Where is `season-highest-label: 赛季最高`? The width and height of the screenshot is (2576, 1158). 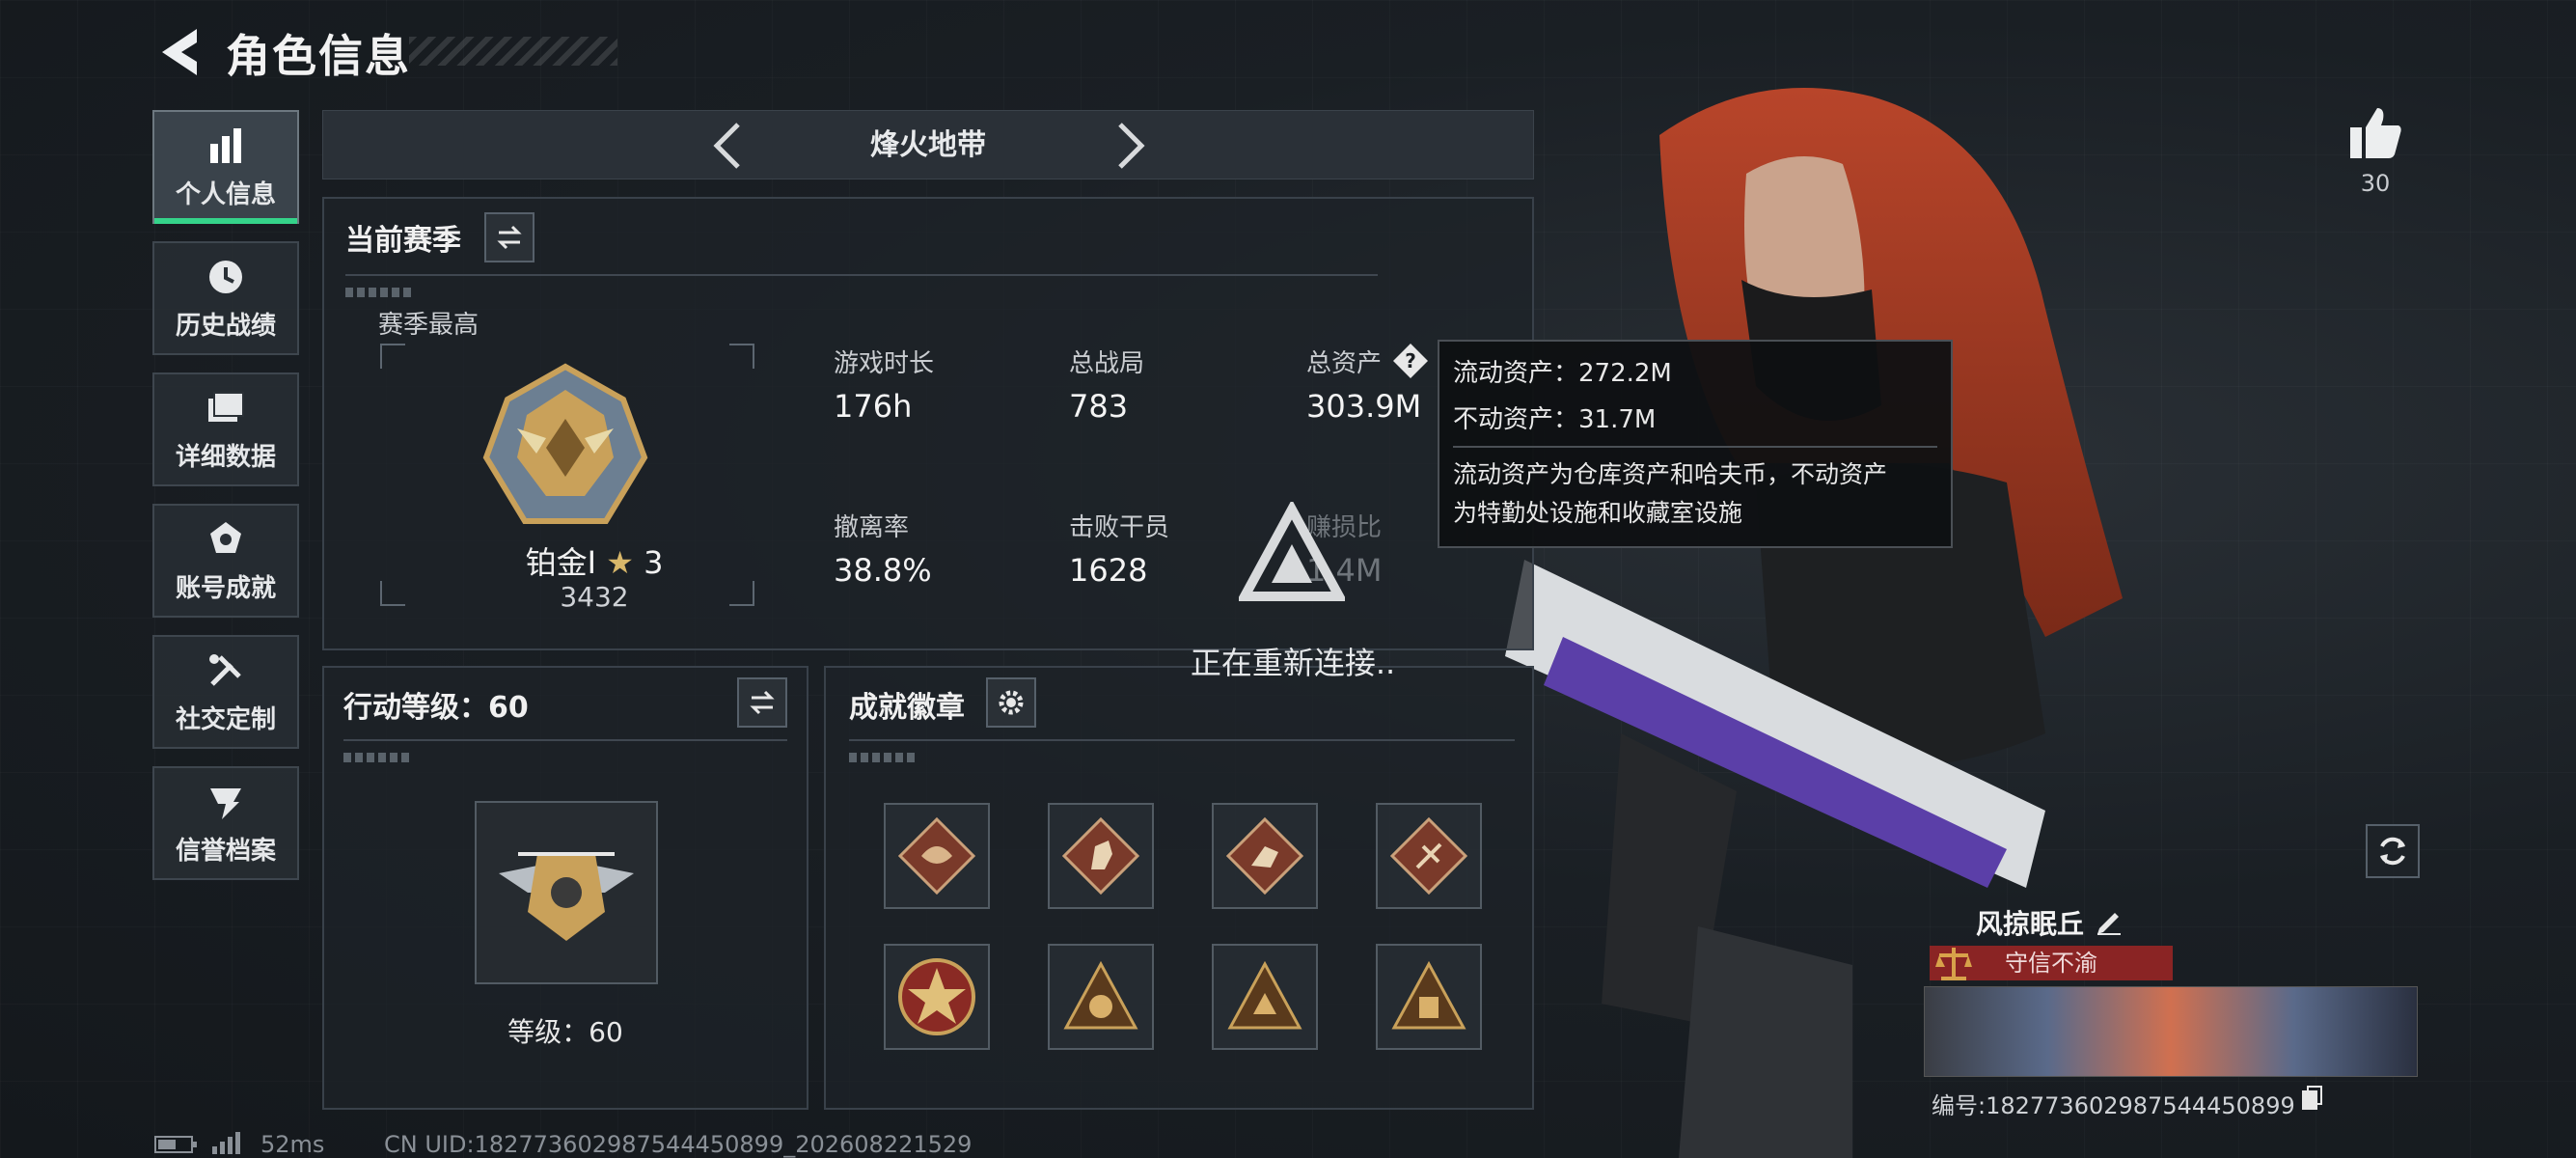 season-highest-label: 赛季最高 is located at coordinates (429, 325).